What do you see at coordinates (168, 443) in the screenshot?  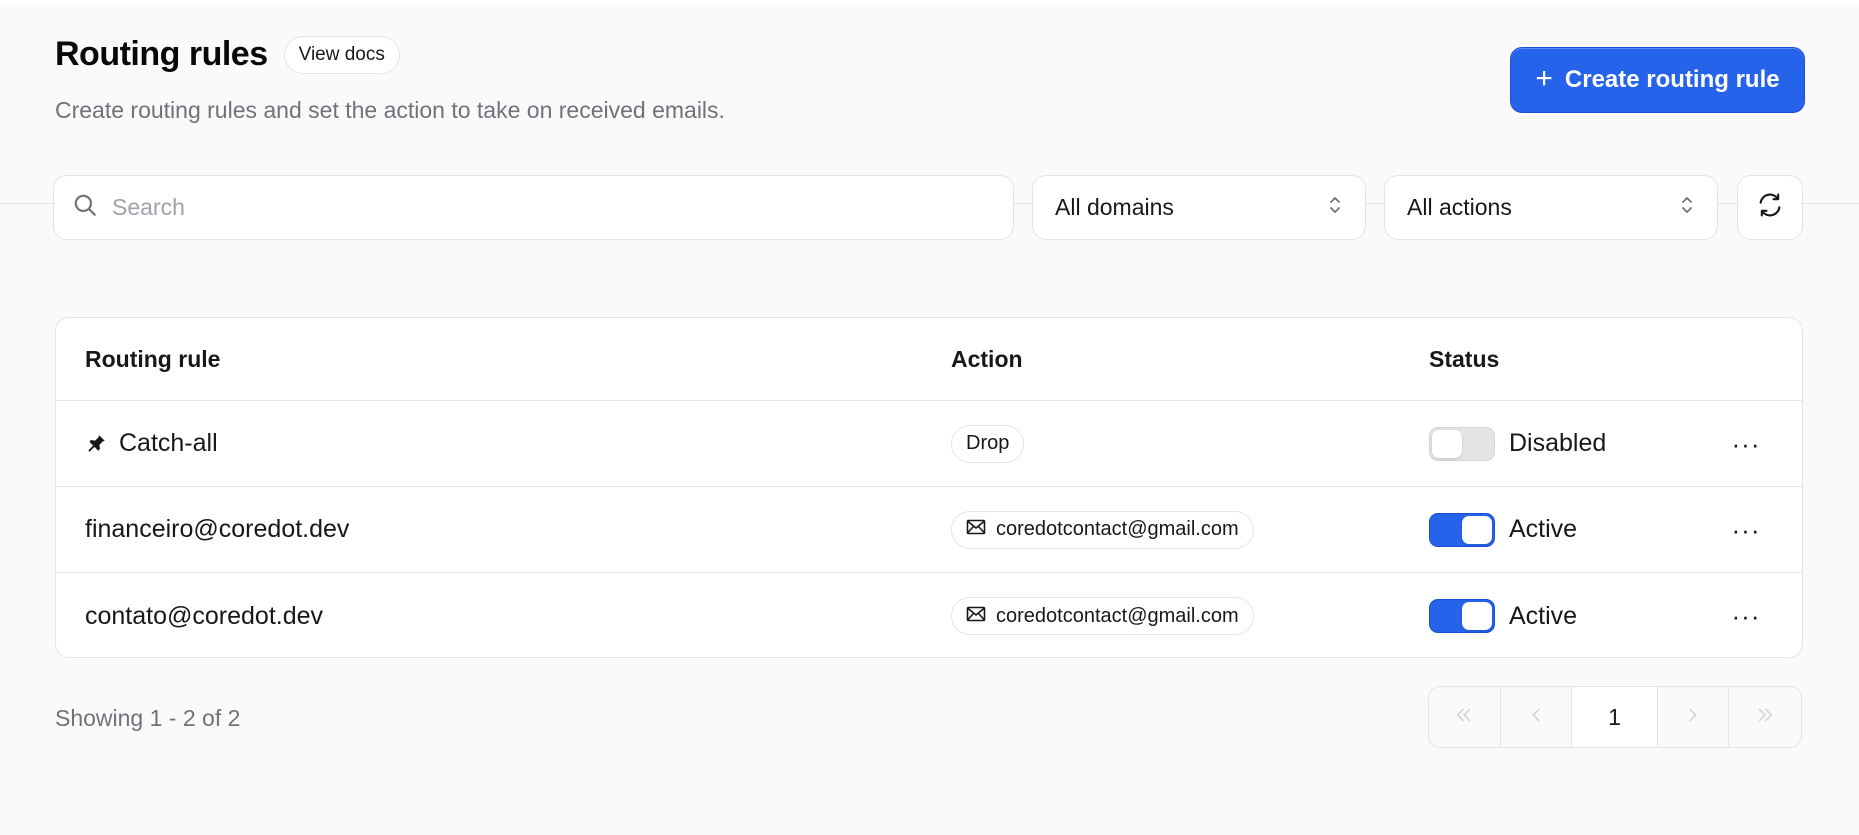 I see `rule-name: Catch-all` at bounding box center [168, 443].